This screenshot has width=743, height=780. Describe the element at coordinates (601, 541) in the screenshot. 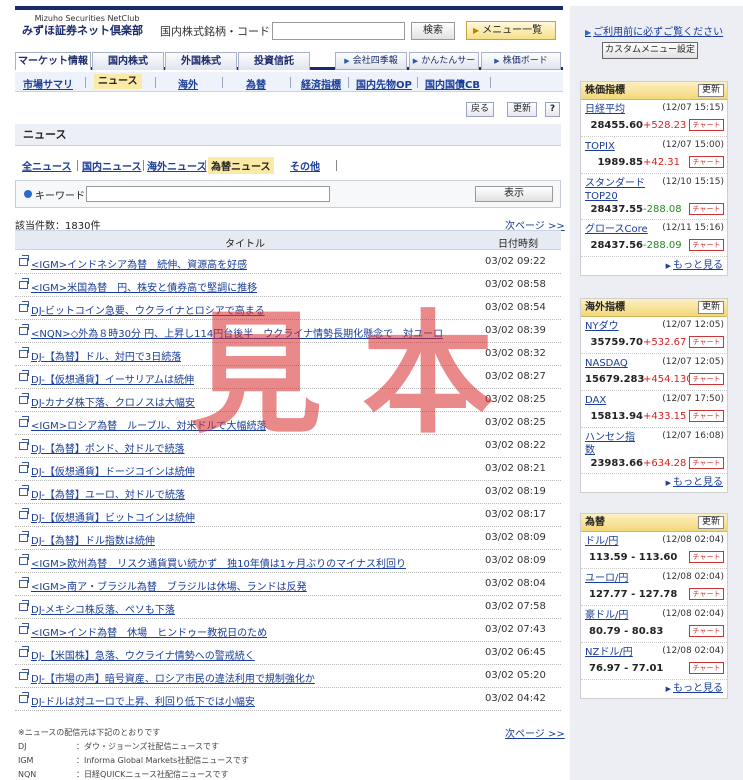

I see `indicator-name-link: ドル/円` at that location.